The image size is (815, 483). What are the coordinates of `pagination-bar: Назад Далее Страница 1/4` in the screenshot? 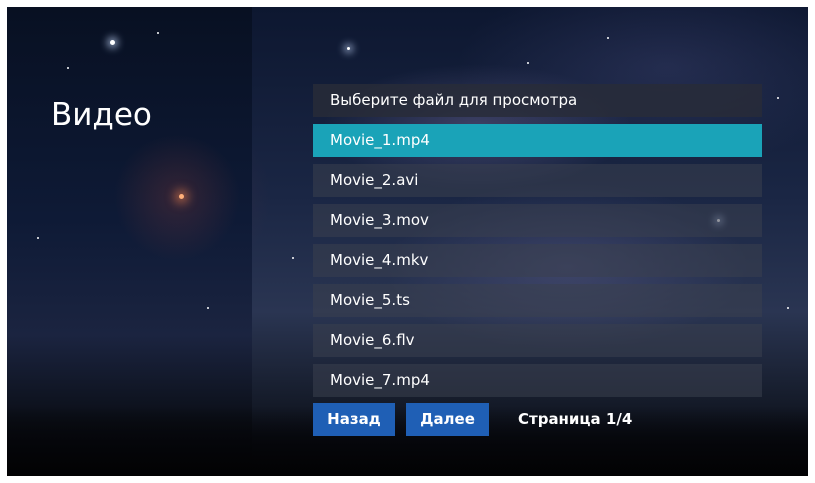 It's located at (537, 419).